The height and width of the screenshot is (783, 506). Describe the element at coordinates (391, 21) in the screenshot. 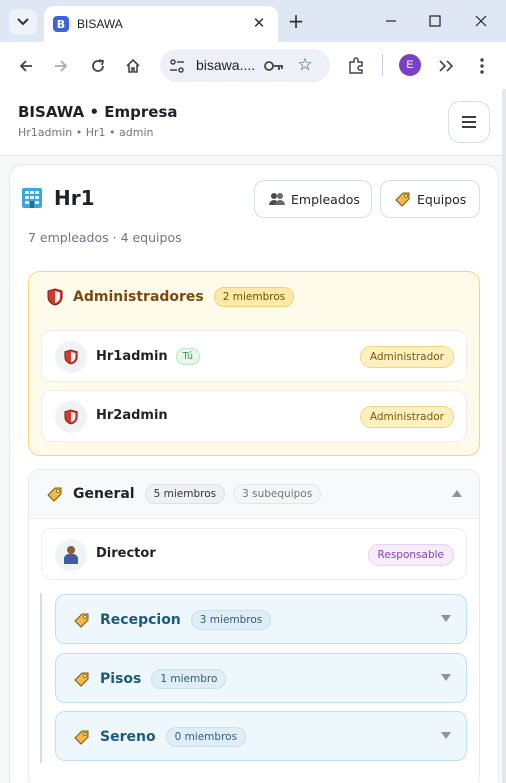

I see `minimize-icon` at that location.